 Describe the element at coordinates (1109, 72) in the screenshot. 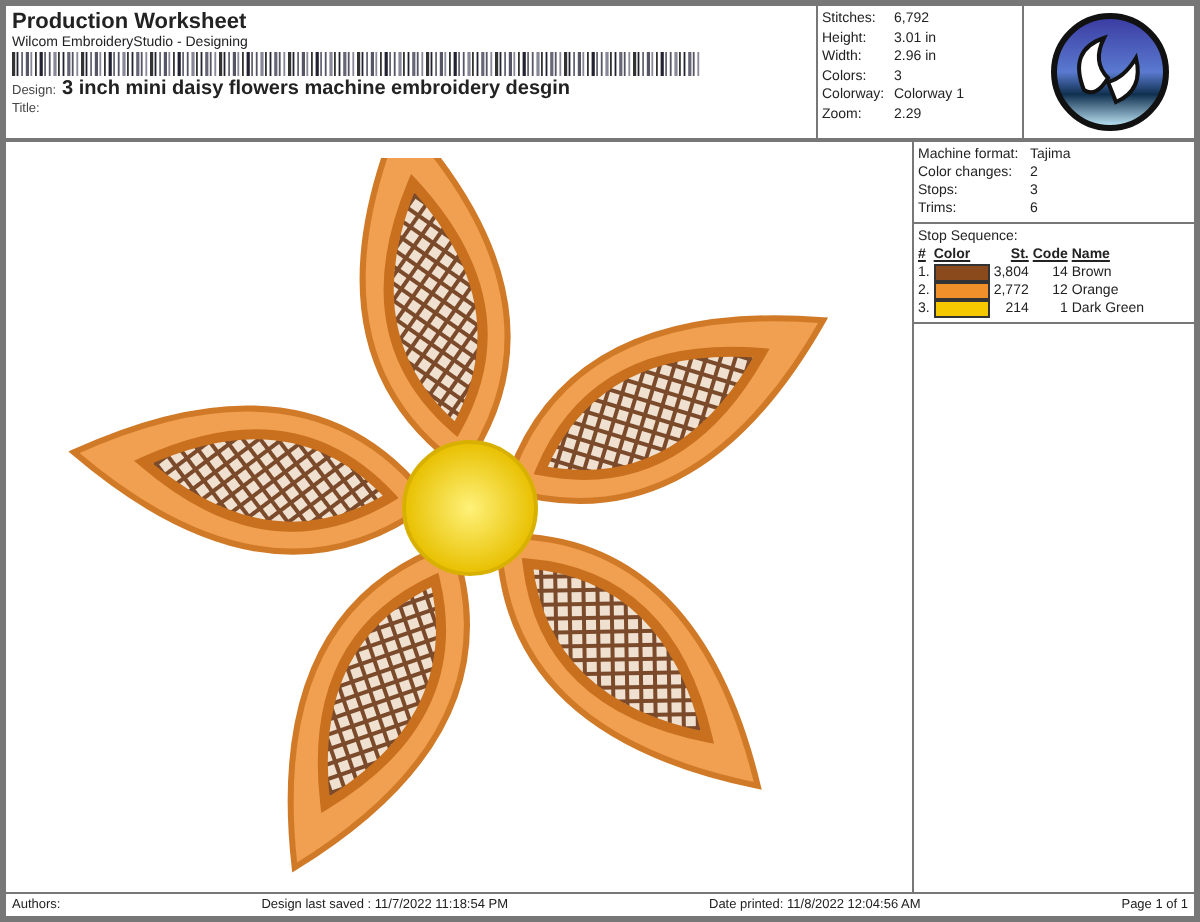

I see `logo-icon` at that location.